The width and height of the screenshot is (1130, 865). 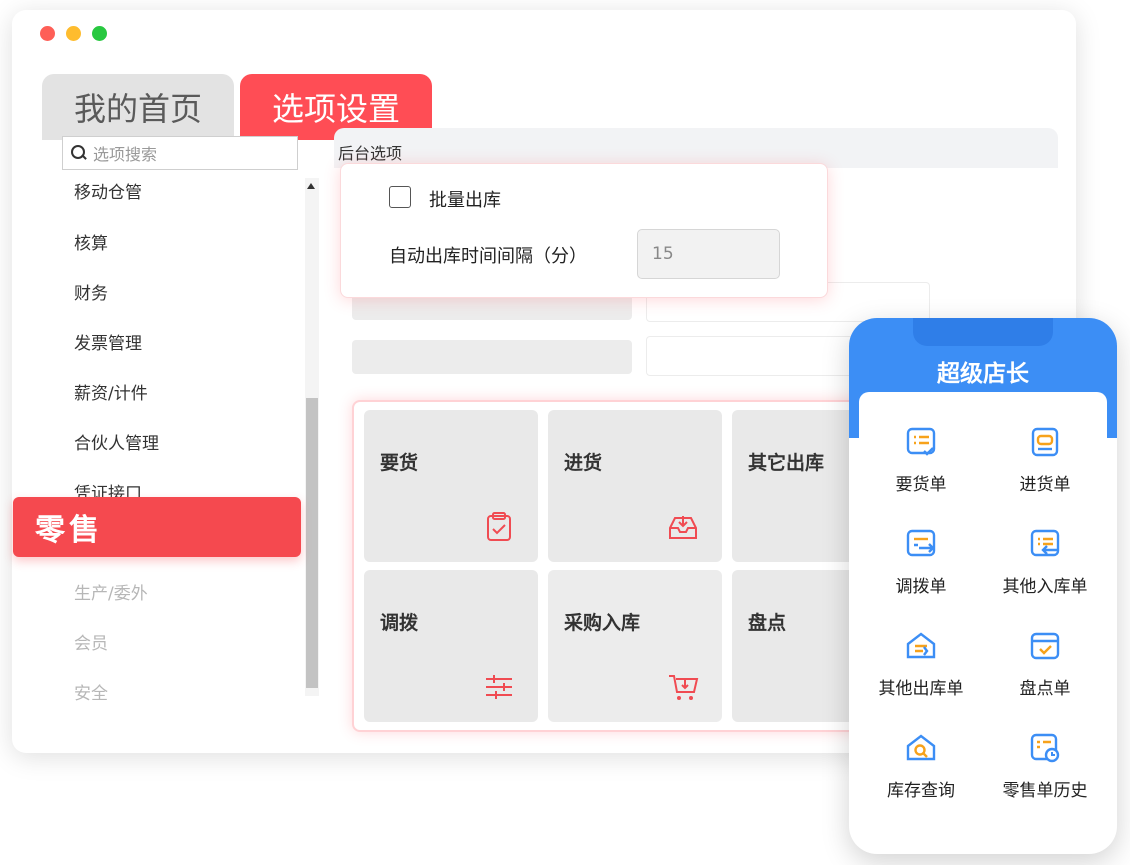 I want to click on section-header: 后台选项, so click(x=696, y=148).